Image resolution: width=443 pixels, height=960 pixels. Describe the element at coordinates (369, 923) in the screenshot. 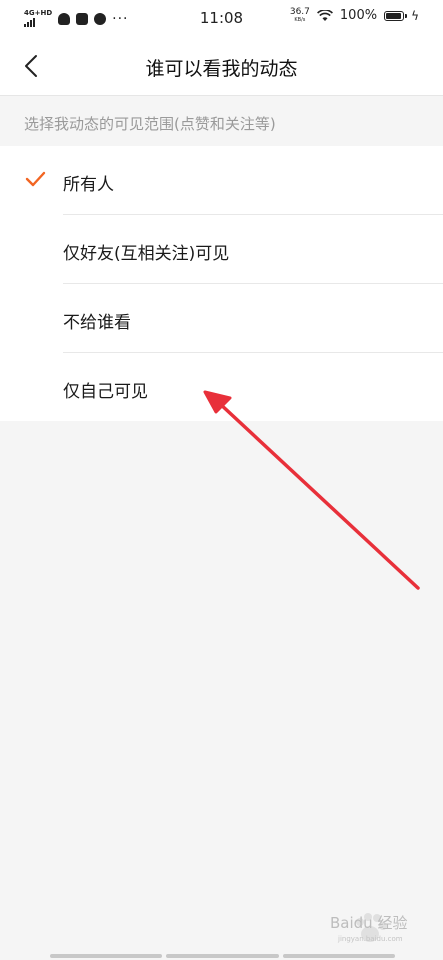

I see `watermark-brand: Baidu 经验` at that location.